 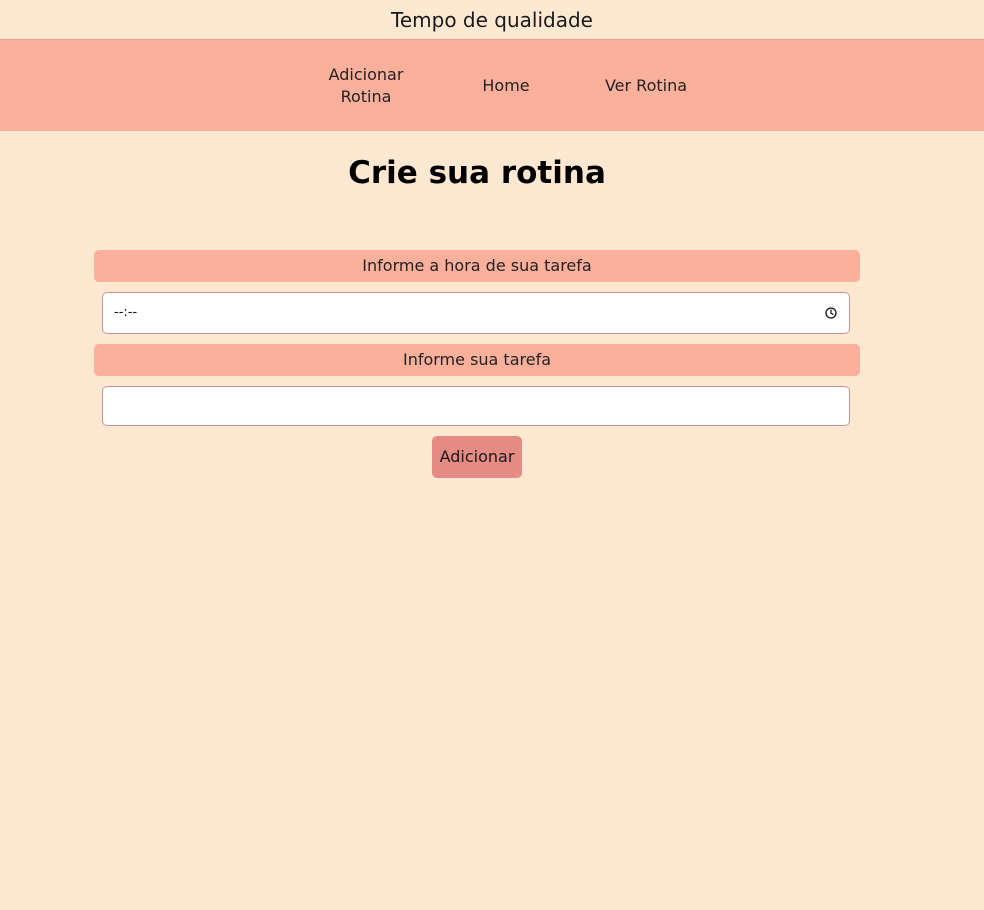 What do you see at coordinates (366, 74) in the screenshot?
I see `nav-add-routine-line1: Adicionar` at bounding box center [366, 74].